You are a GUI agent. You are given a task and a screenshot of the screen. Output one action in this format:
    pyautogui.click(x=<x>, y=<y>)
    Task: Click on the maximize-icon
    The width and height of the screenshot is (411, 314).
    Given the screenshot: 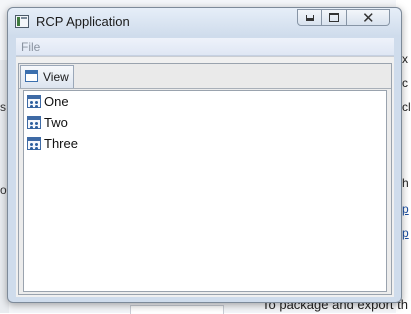 What is the action you would take?
    pyautogui.click(x=334, y=17)
    